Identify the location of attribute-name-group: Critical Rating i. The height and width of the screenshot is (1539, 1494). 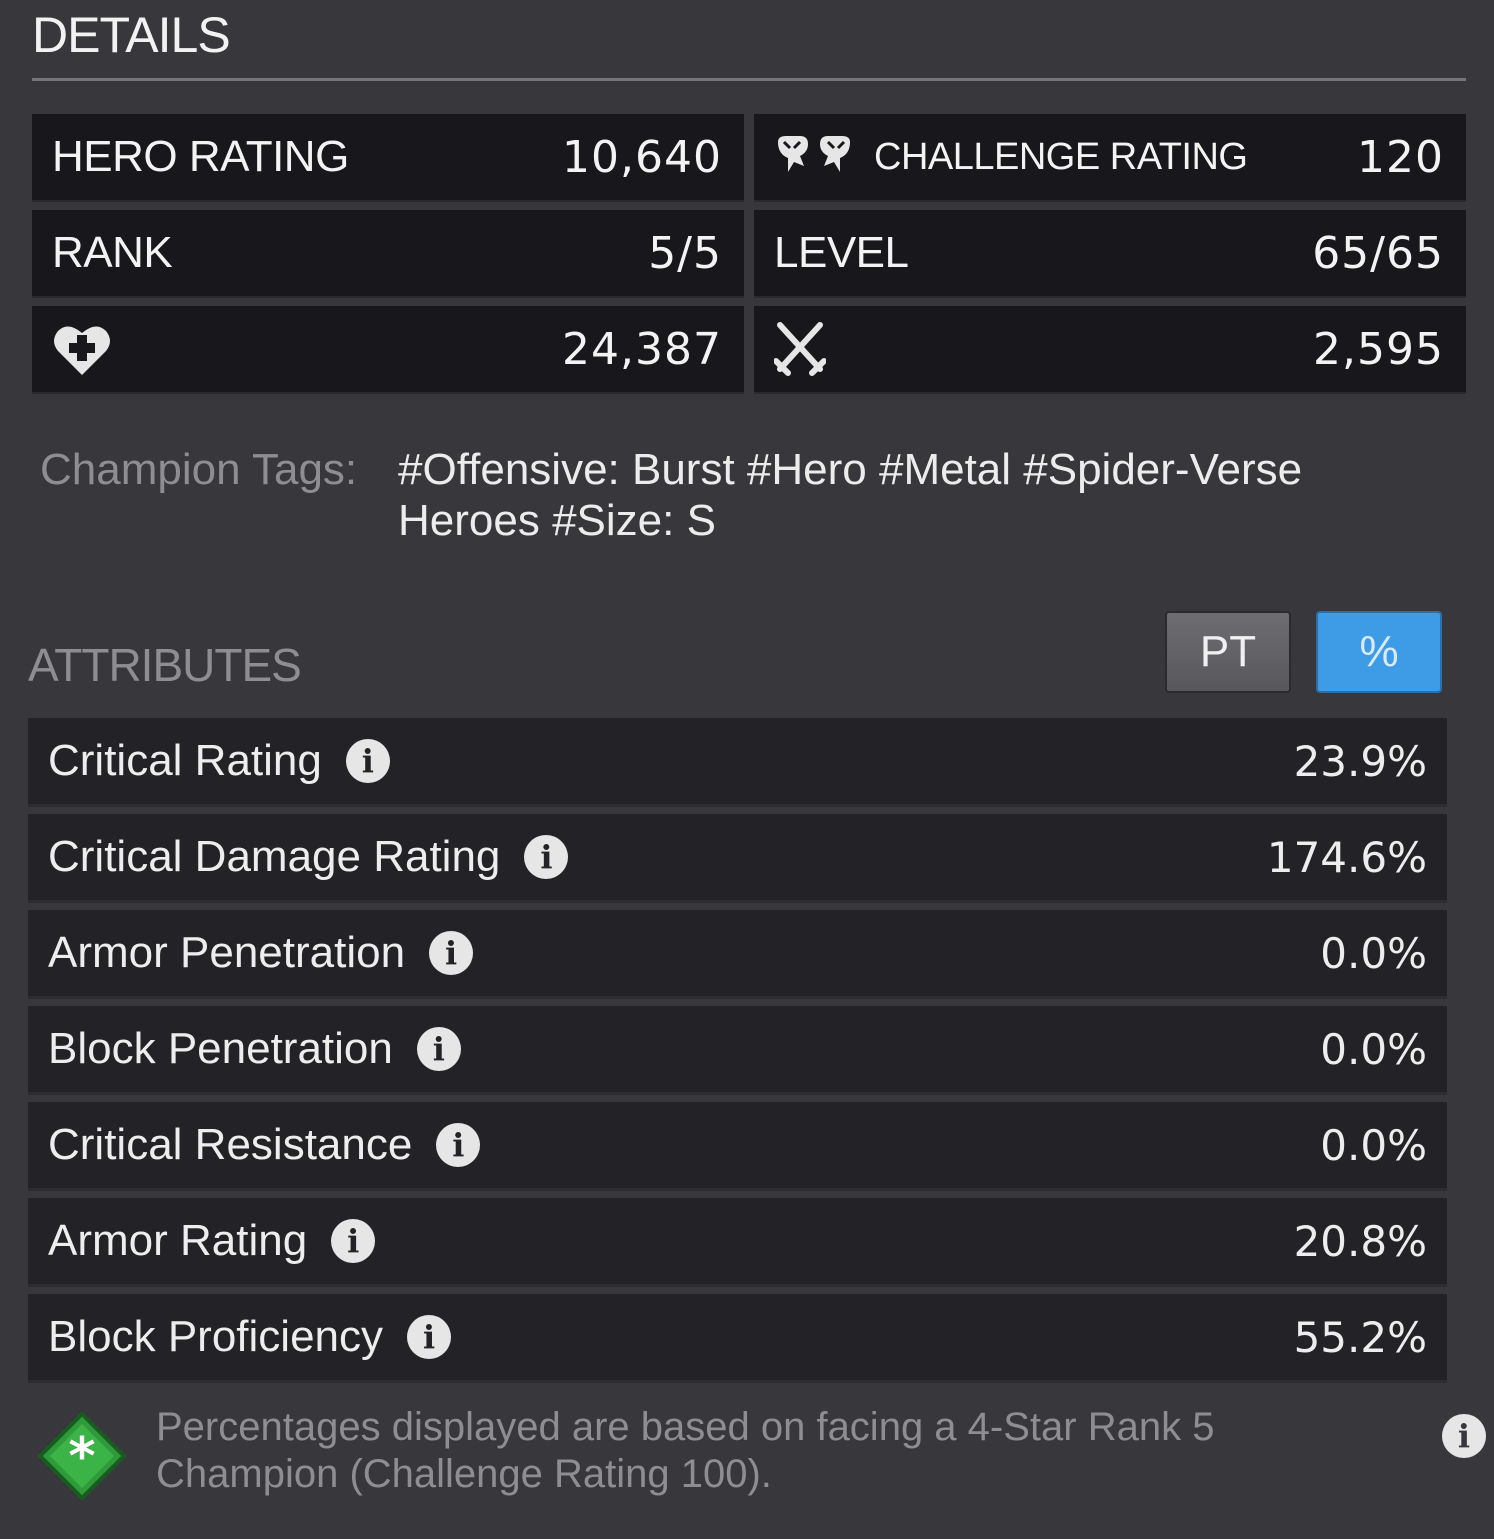
(219, 761).